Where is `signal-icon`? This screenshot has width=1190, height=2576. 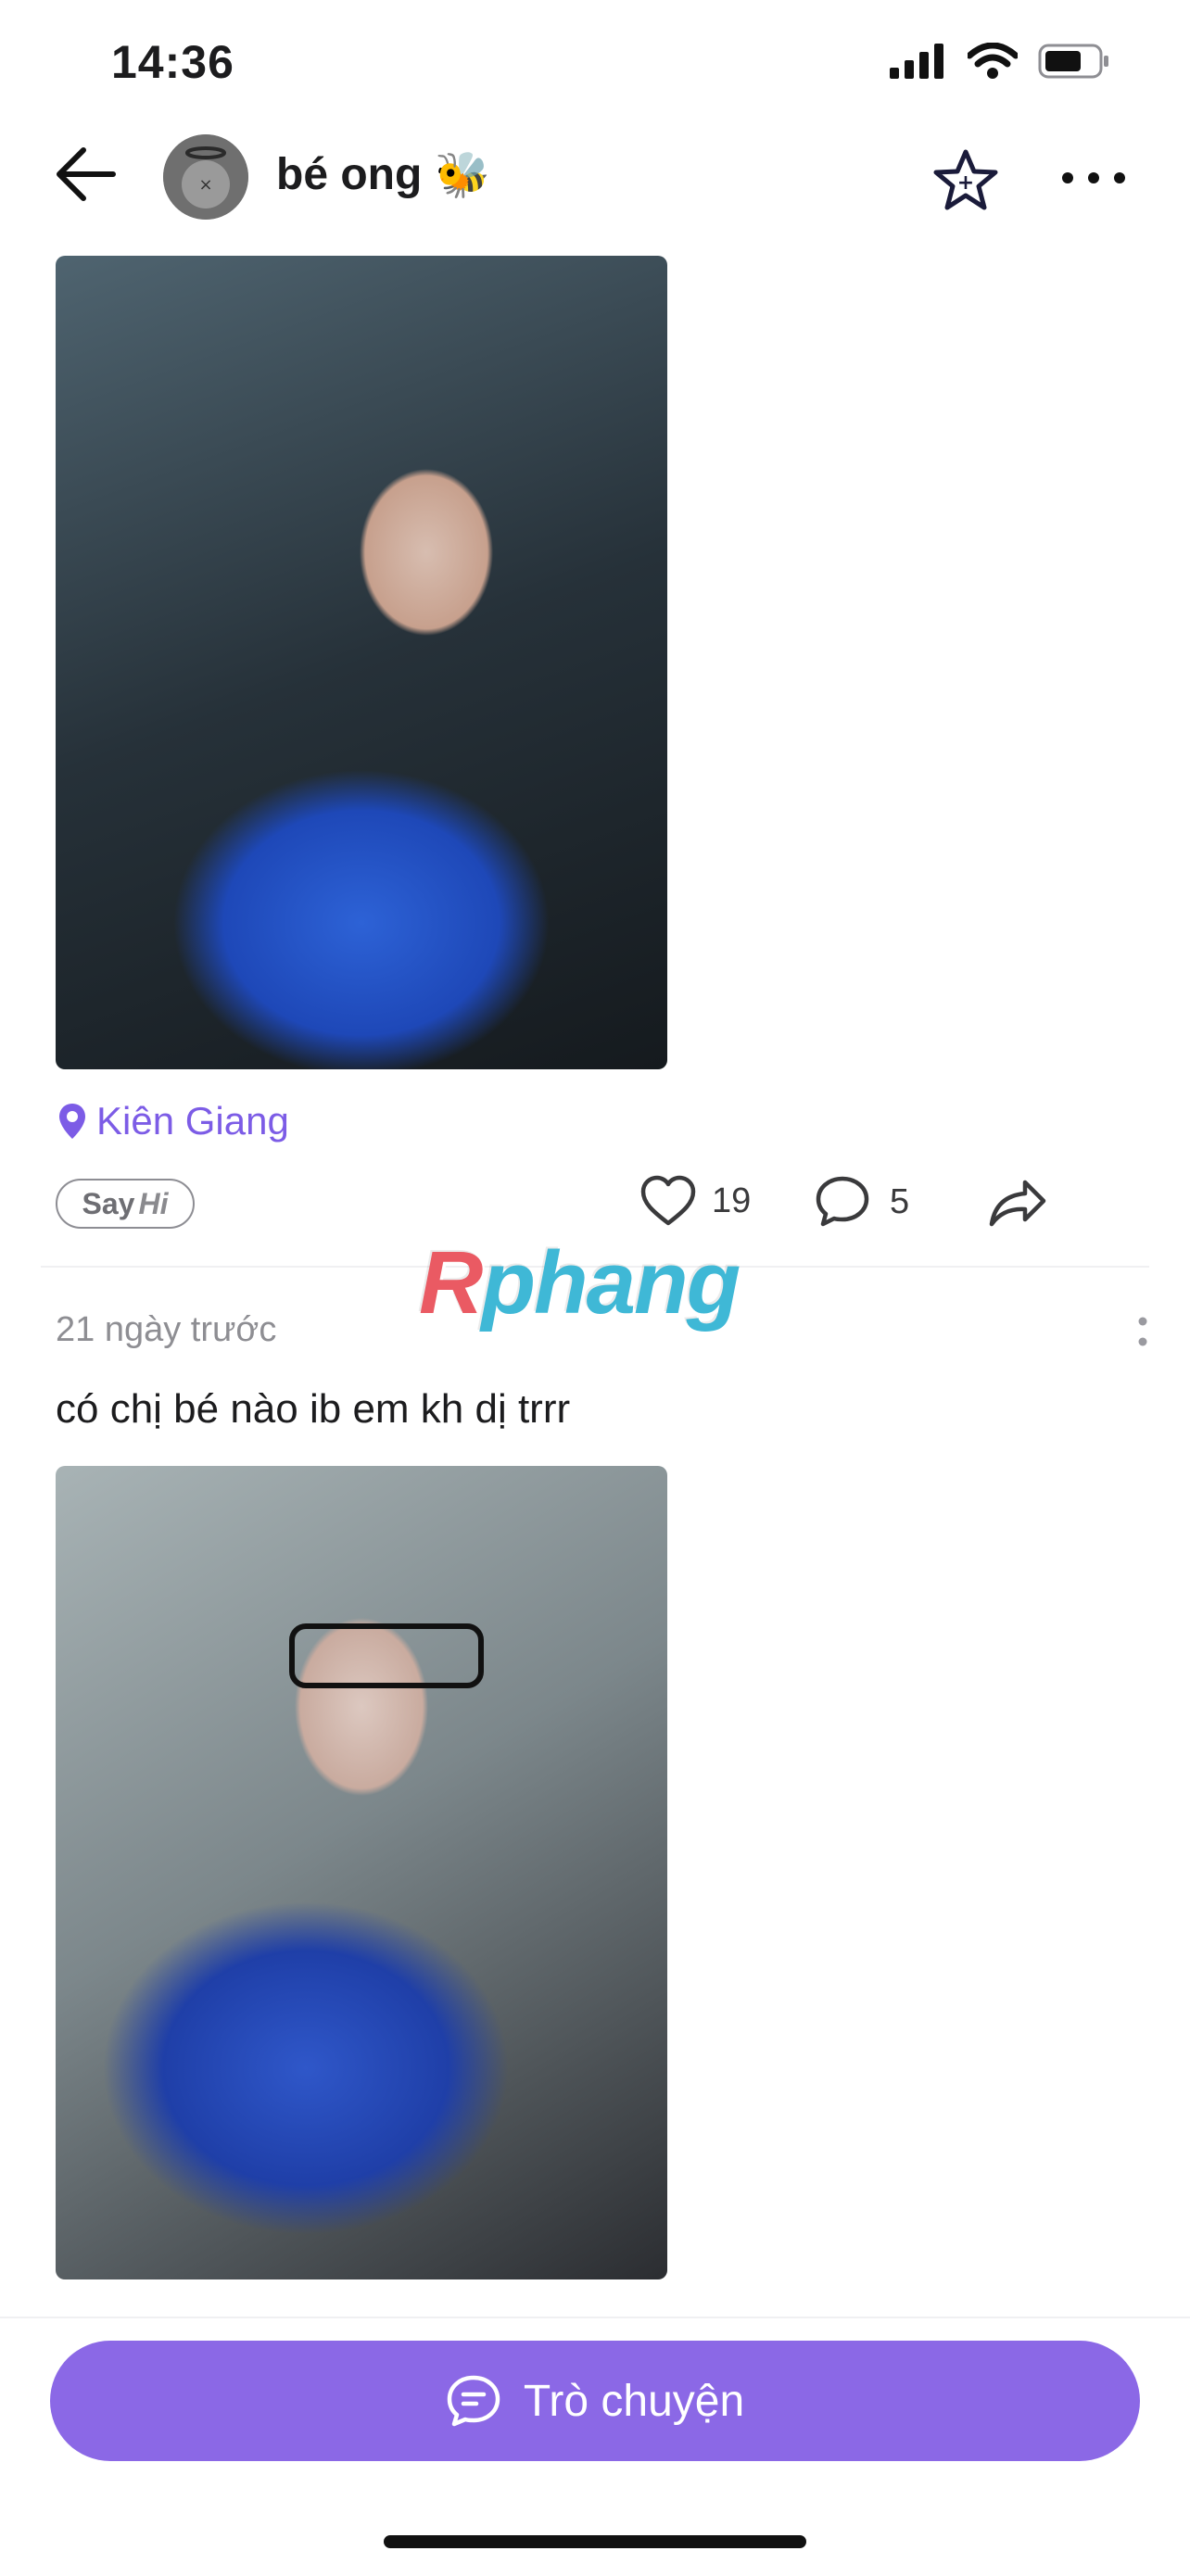
signal-icon is located at coordinates (916, 61).